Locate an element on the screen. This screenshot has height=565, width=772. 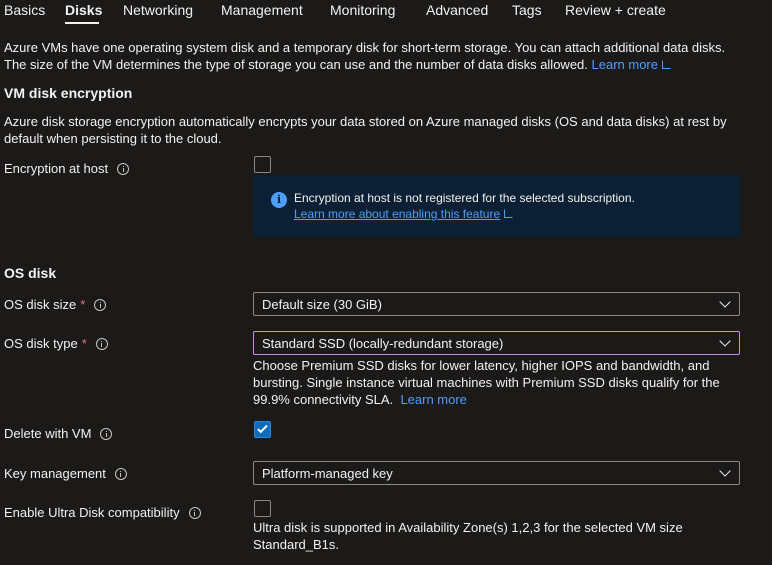
os-disk-size-label: OS disk size * is located at coordinates (55, 304).